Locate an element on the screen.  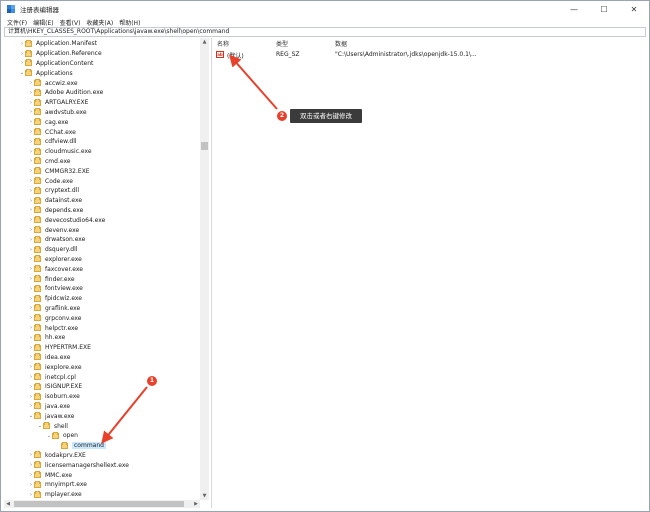
tree-item-label: Adobe Audition.exe is located at coordinates (74, 93).